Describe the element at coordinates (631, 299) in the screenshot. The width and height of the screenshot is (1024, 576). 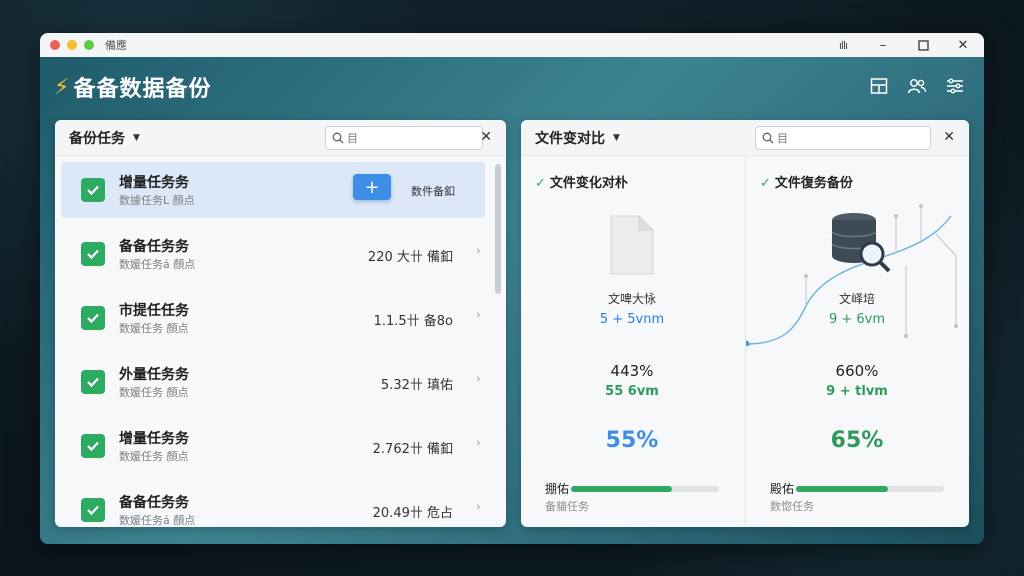
I see `file-label: 文啤大怺` at that location.